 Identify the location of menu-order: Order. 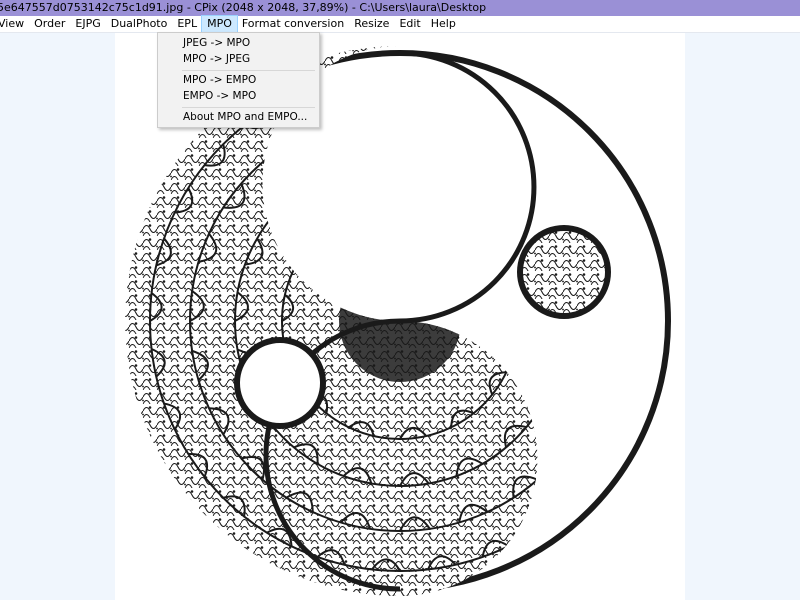
(49, 24).